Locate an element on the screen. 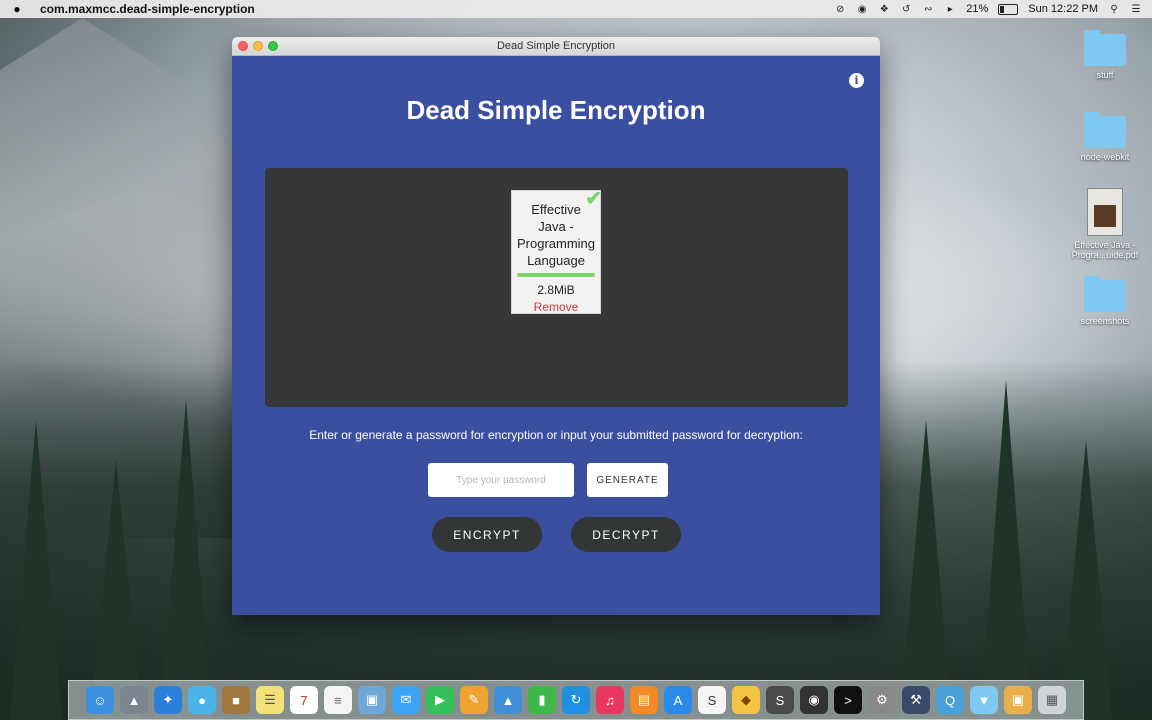 This screenshot has width=1152, height=720. menu-clock: Sun 12:22 PM is located at coordinates (1063, 9).